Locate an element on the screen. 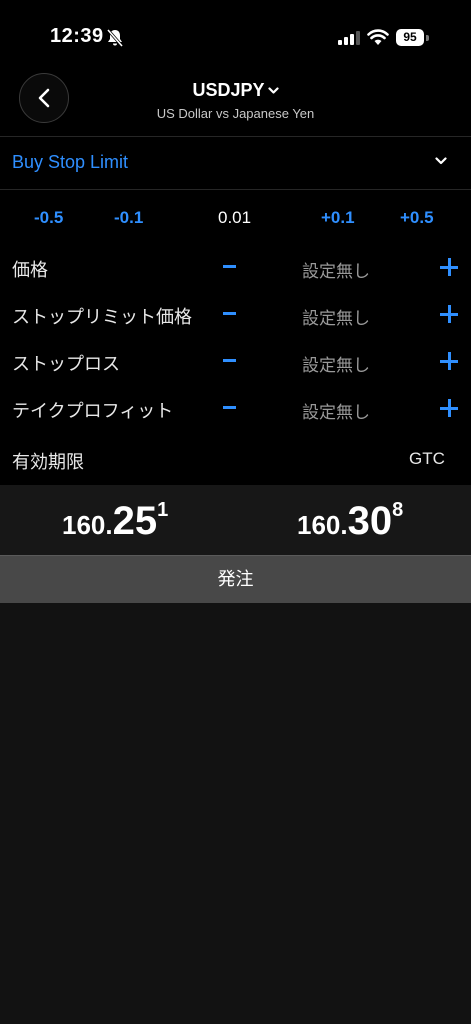 The height and width of the screenshot is (1024, 471). symbol-selector: USDJPY is located at coordinates (235, 90).